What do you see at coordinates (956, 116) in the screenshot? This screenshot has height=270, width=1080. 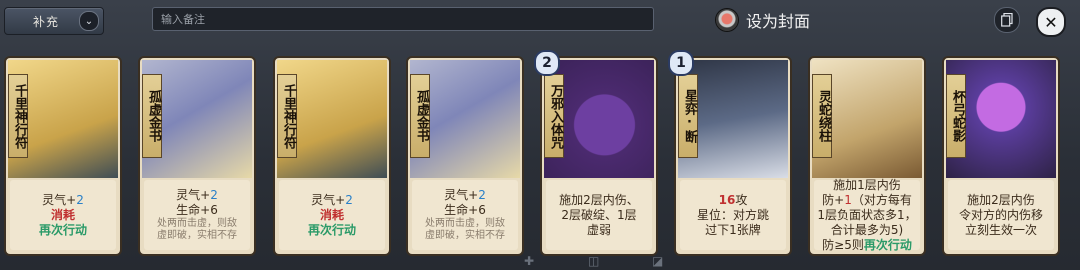 I see `card-name: 杯弓蛇影` at bounding box center [956, 116].